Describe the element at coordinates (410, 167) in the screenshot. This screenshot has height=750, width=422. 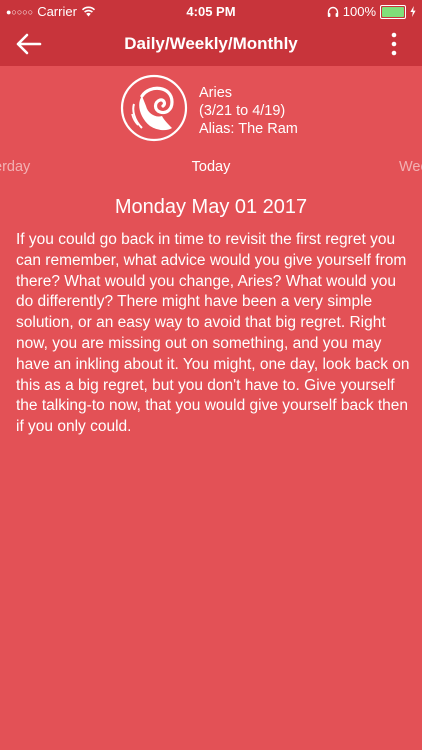
I see `tab-weekly: Wee` at that location.